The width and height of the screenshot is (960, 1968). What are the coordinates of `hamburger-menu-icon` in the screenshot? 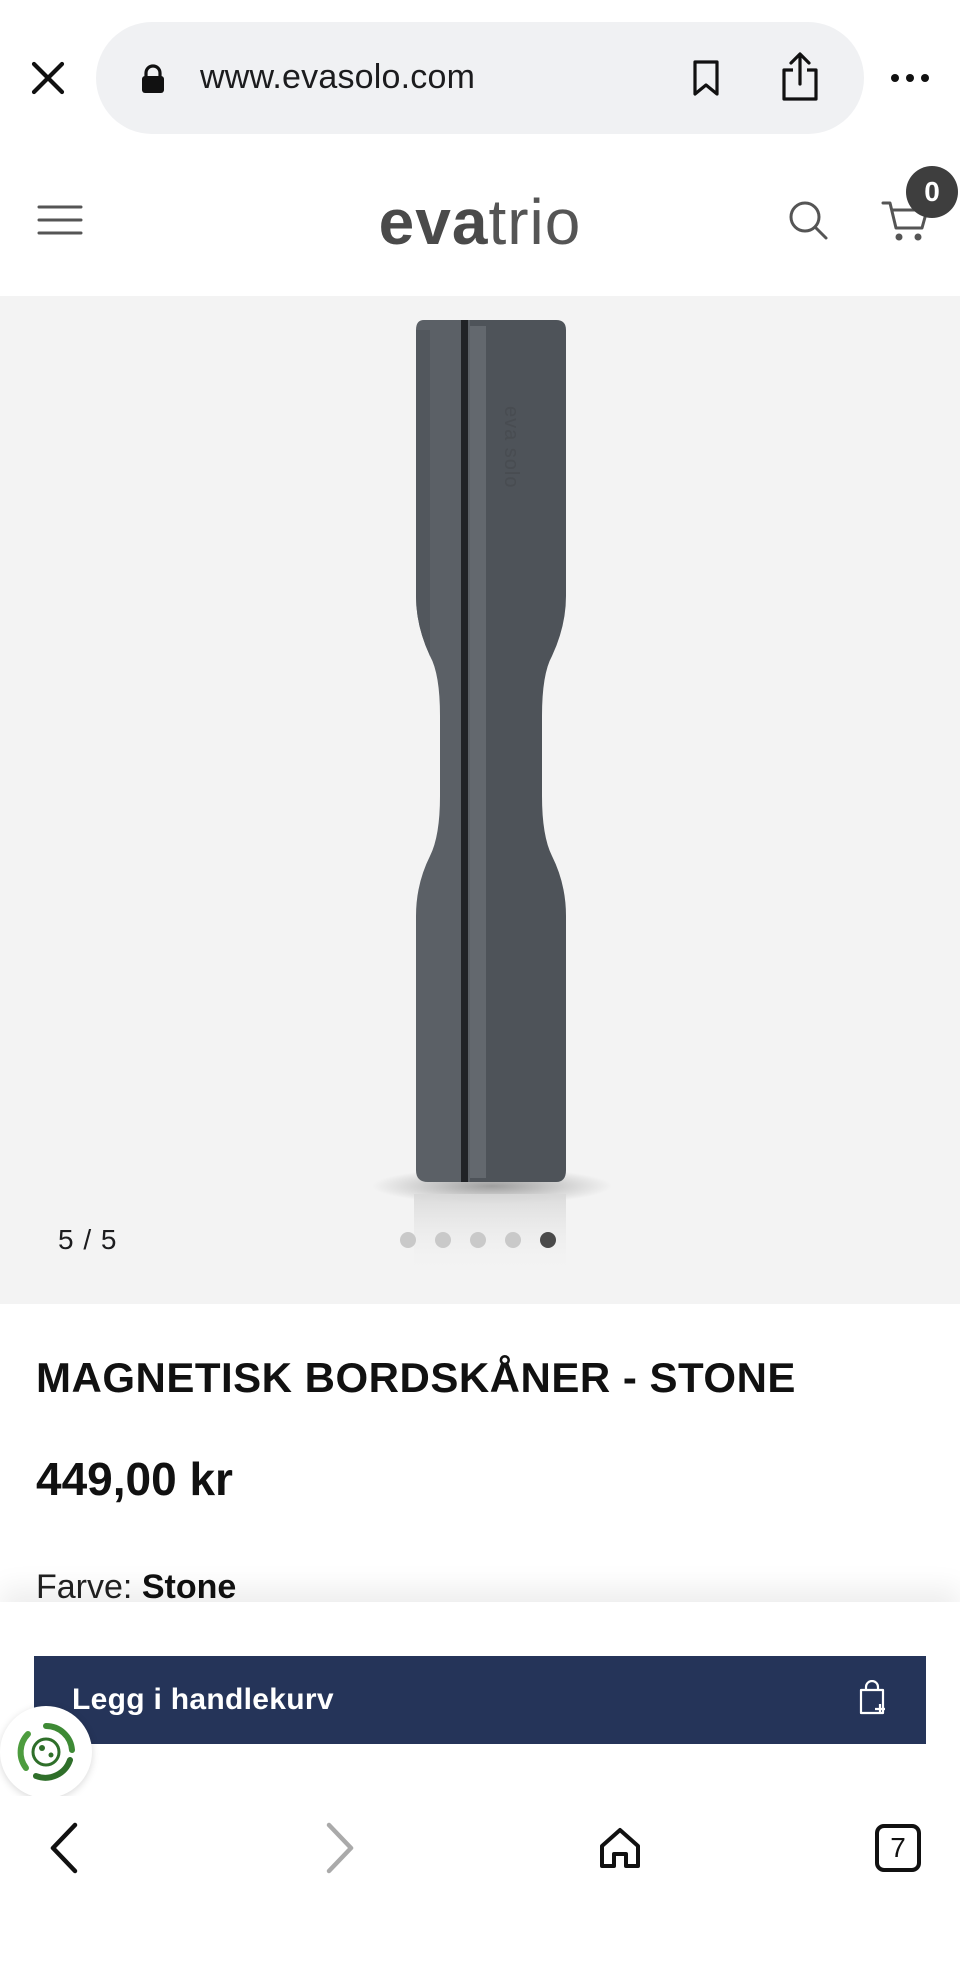 It's located at (60, 220).